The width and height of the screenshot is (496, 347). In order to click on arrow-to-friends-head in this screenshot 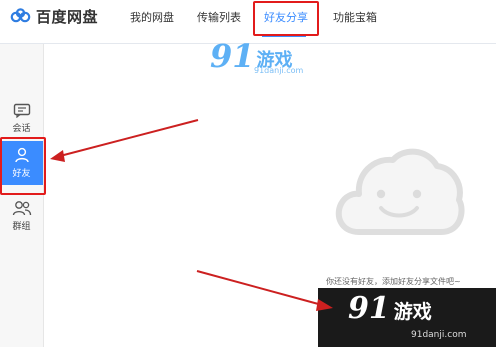, I will do `click(57, 156)`.